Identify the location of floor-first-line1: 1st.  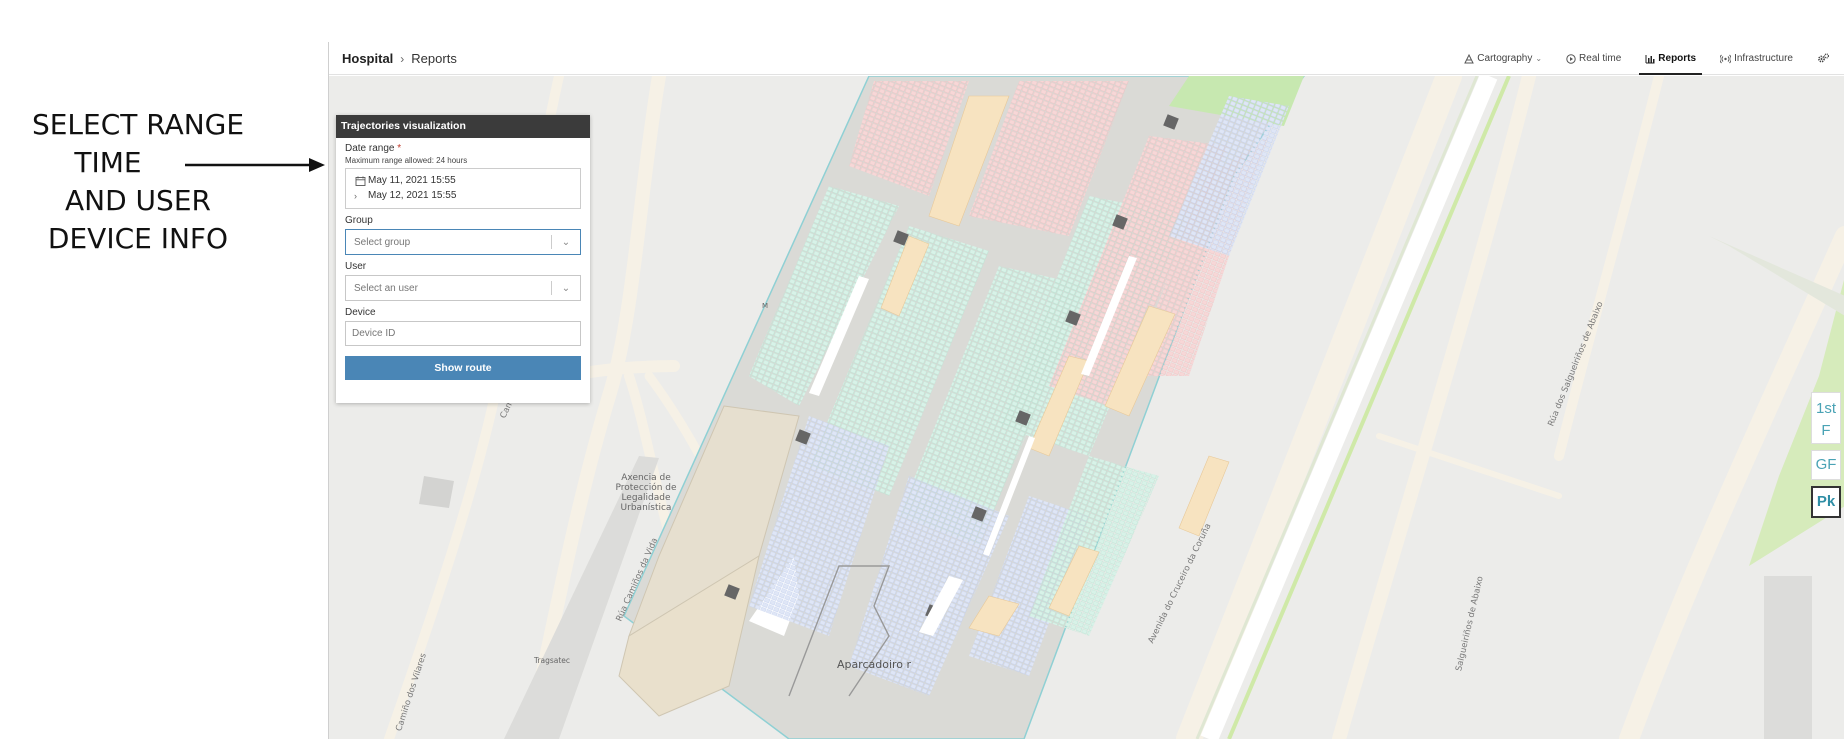
(1825, 408).